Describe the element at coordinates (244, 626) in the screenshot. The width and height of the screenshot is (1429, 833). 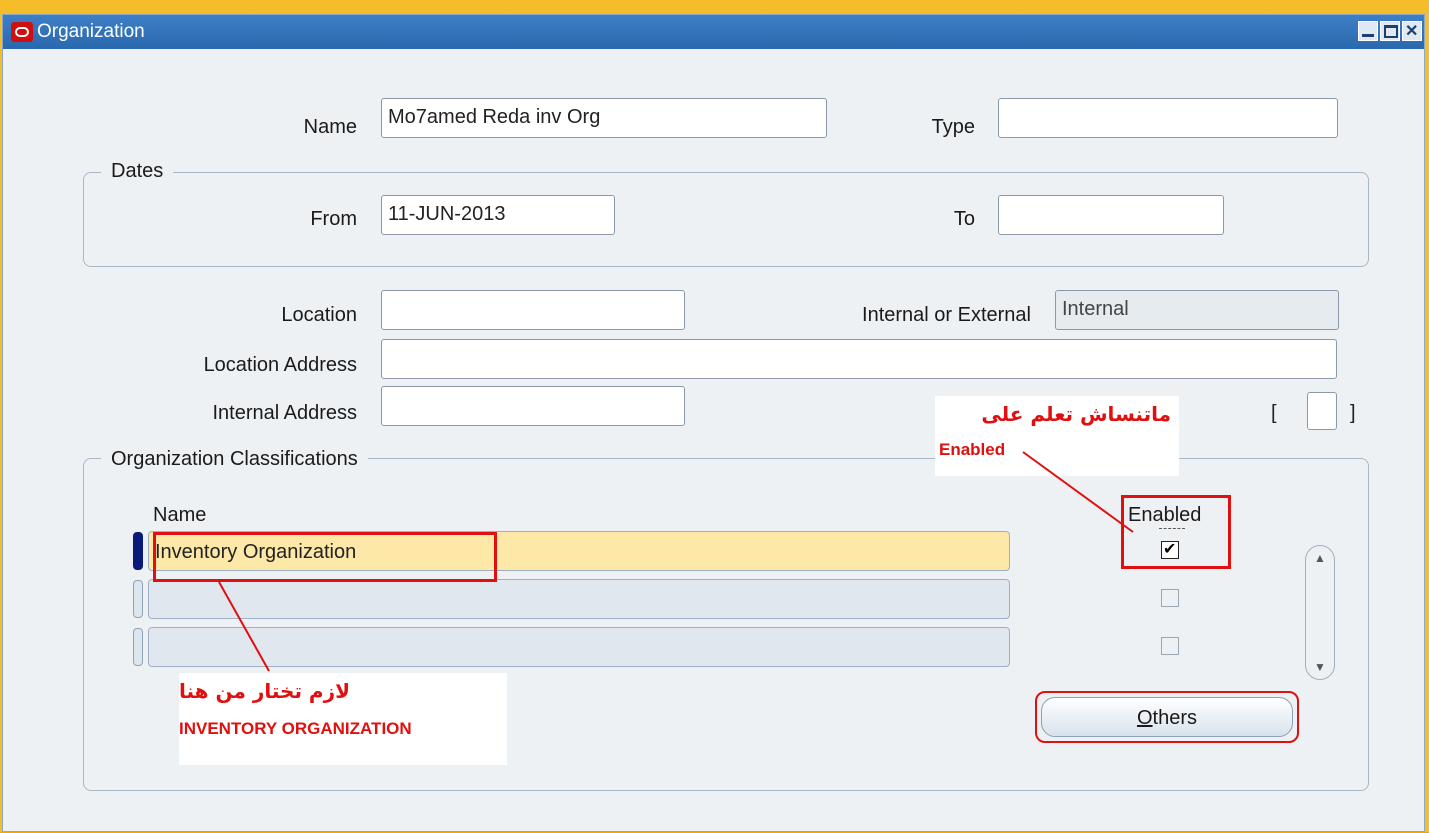
I see `inventory-arrow` at that location.